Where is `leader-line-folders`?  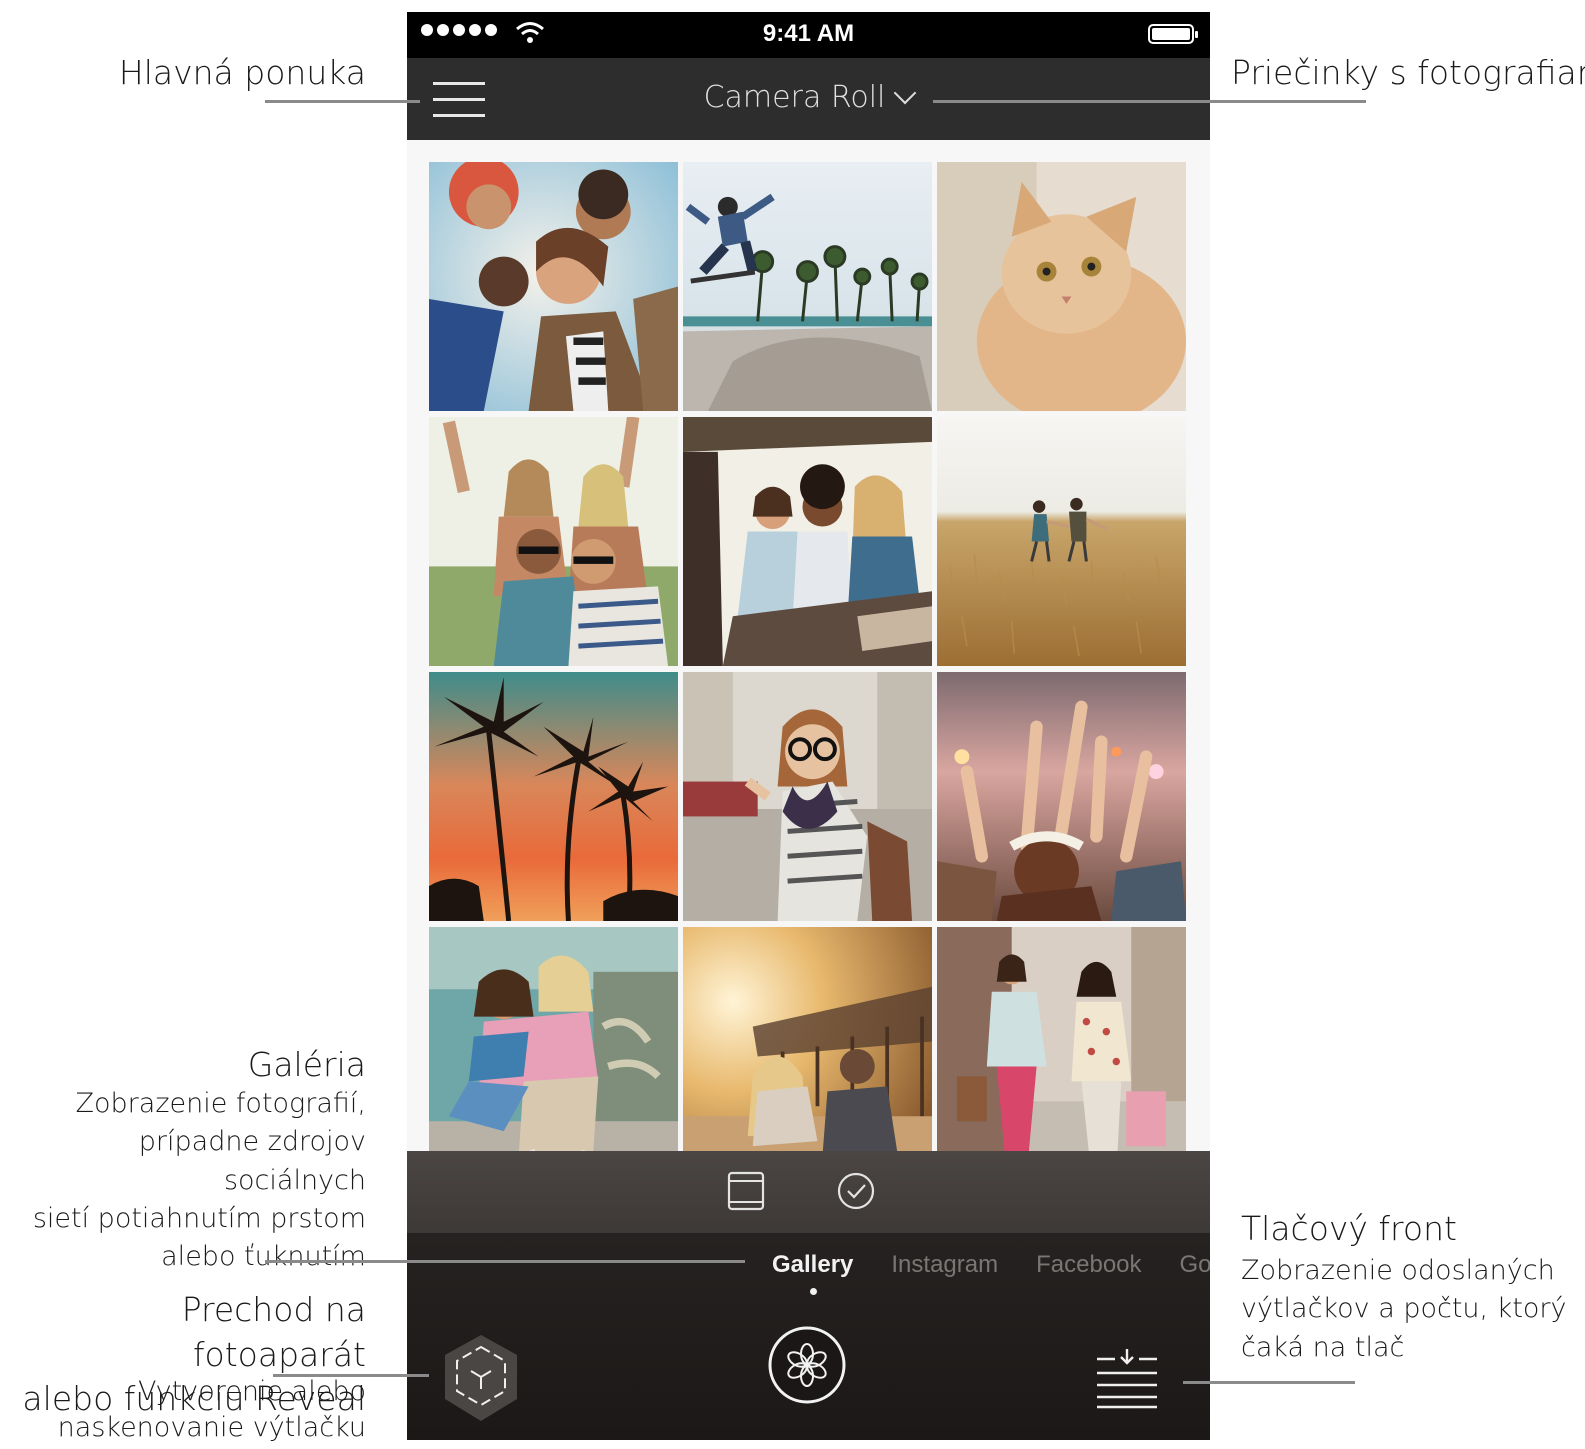 leader-line-folders is located at coordinates (1149, 101).